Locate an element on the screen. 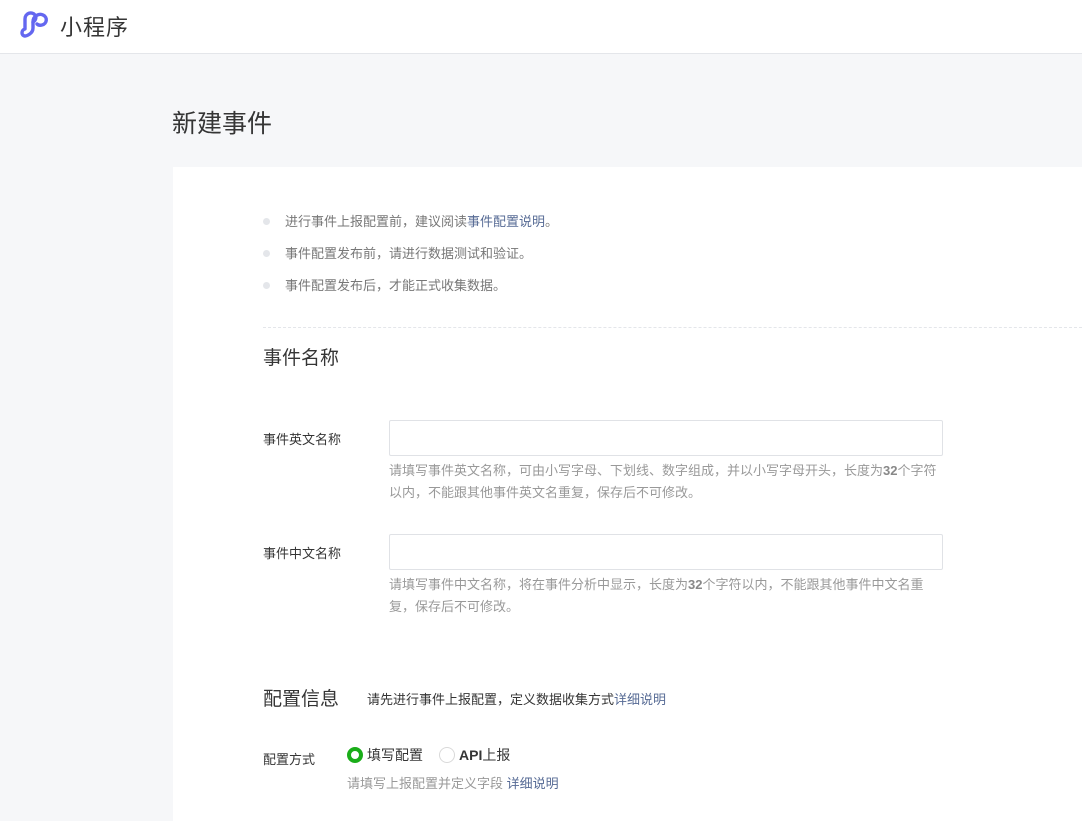  radio-label: 上报 is located at coordinates (496, 755).